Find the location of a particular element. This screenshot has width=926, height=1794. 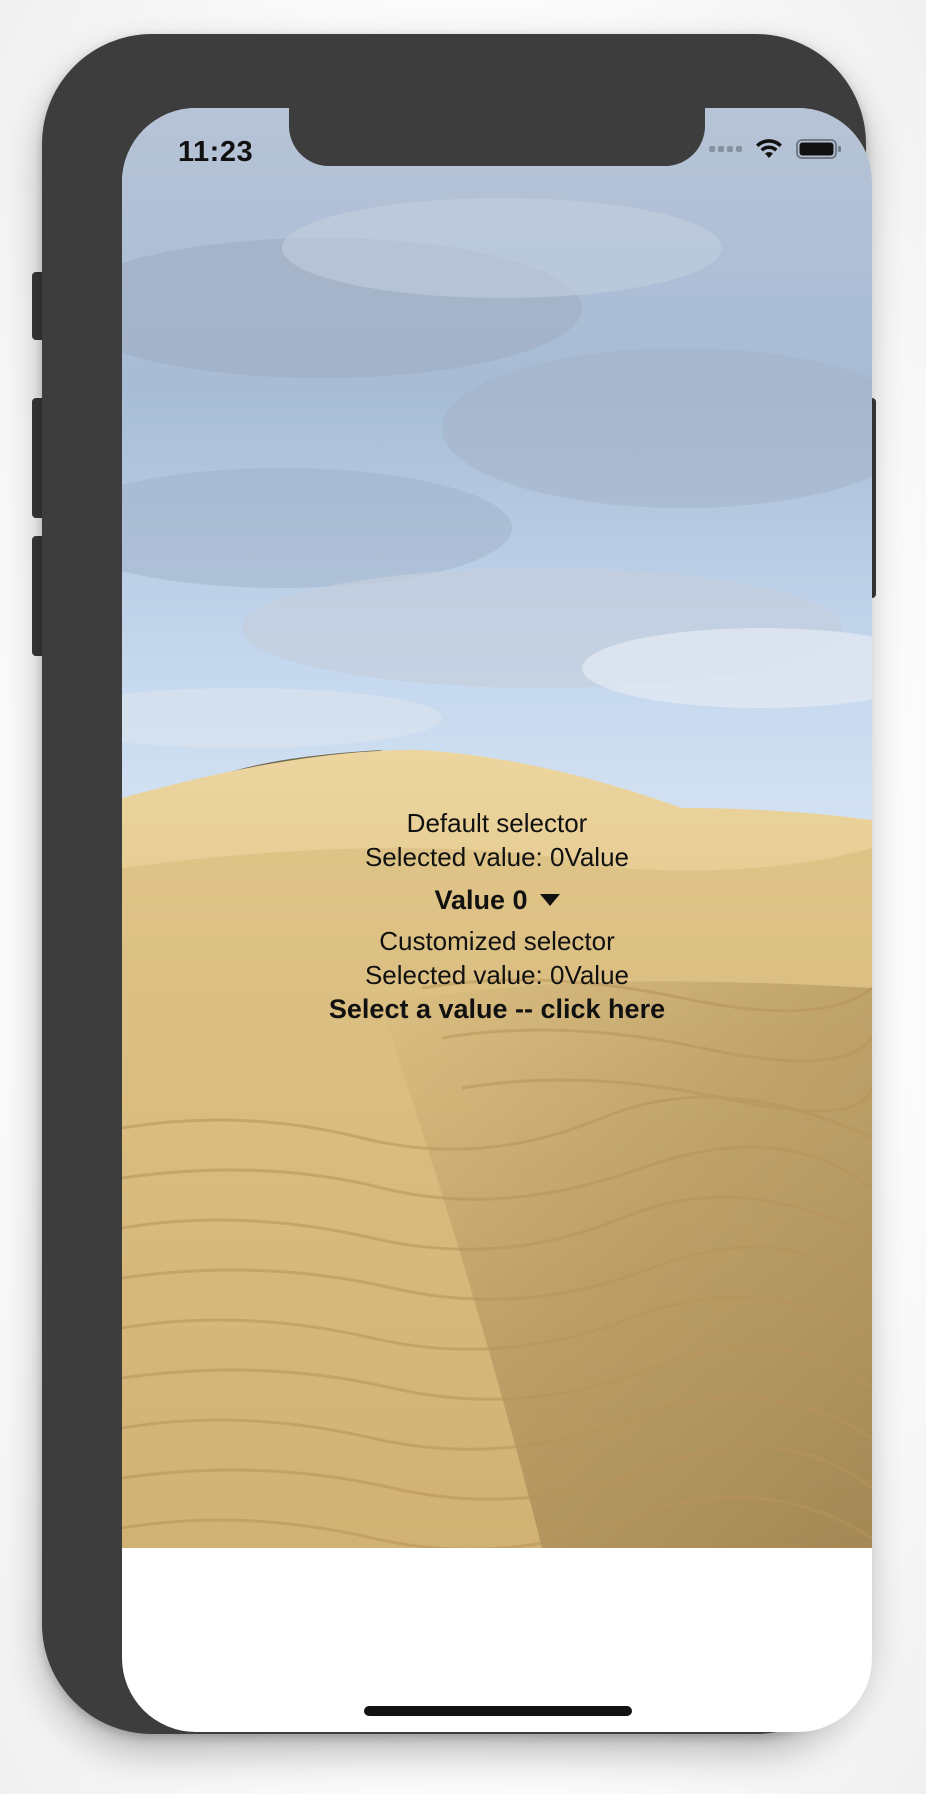

status-icons is located at coordinates (775, 149).